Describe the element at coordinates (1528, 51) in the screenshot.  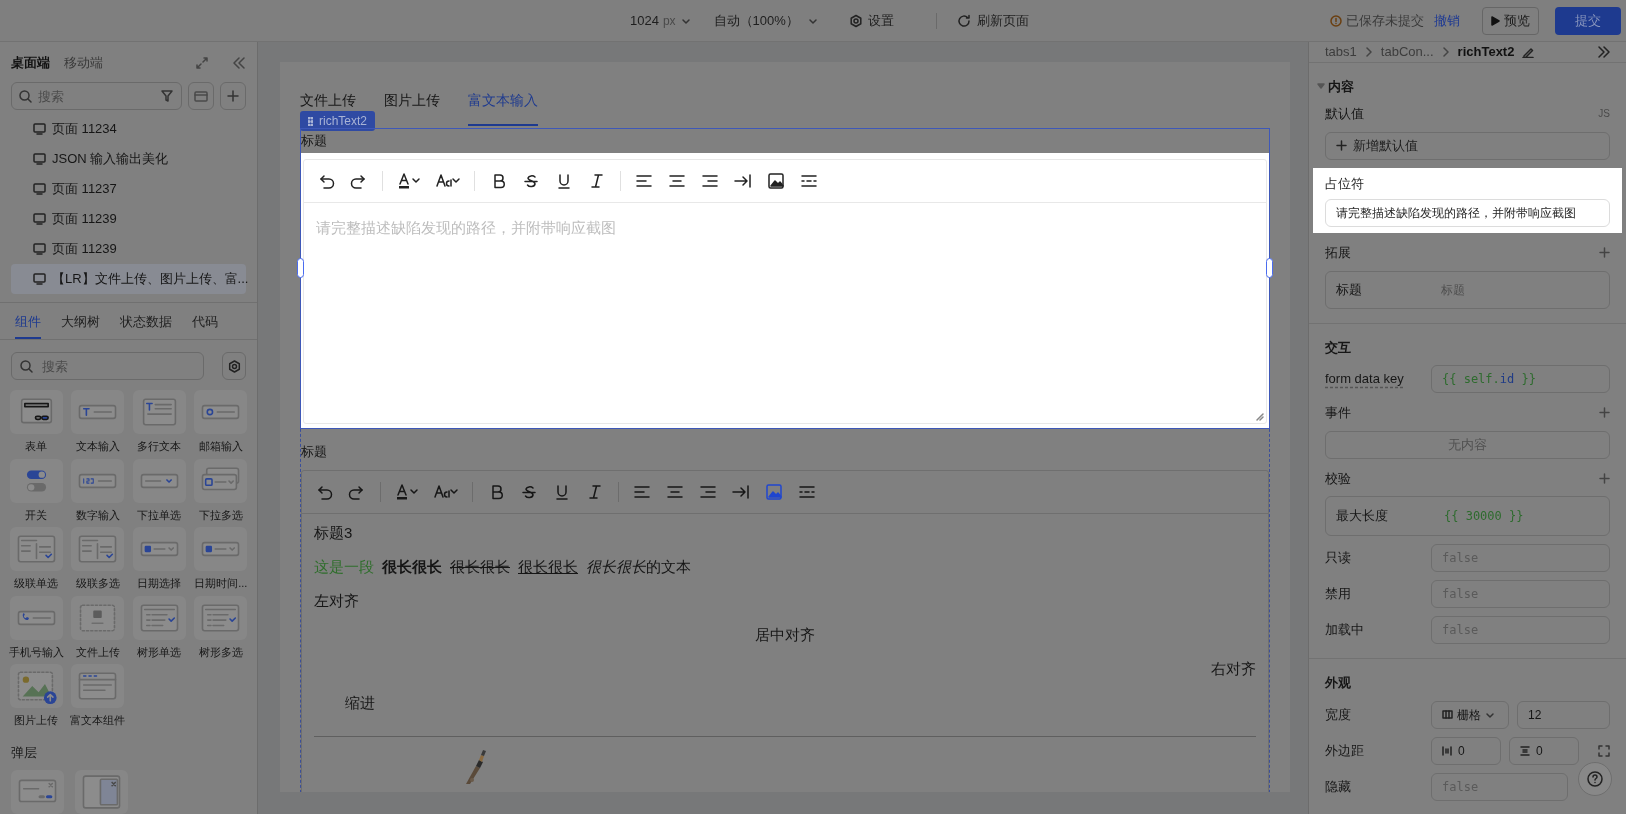
I see `edit-icon` at that location.